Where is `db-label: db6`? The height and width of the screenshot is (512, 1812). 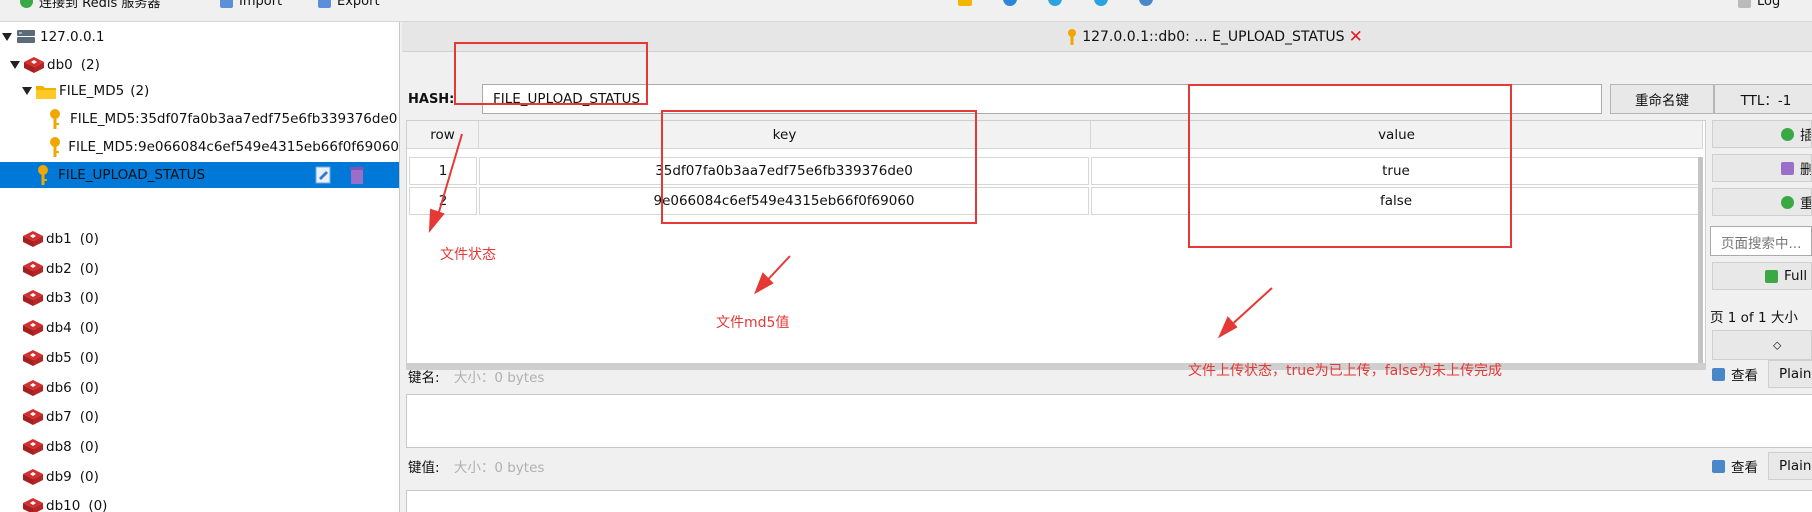
db-label: db6 is located at coordinates (59, 387).